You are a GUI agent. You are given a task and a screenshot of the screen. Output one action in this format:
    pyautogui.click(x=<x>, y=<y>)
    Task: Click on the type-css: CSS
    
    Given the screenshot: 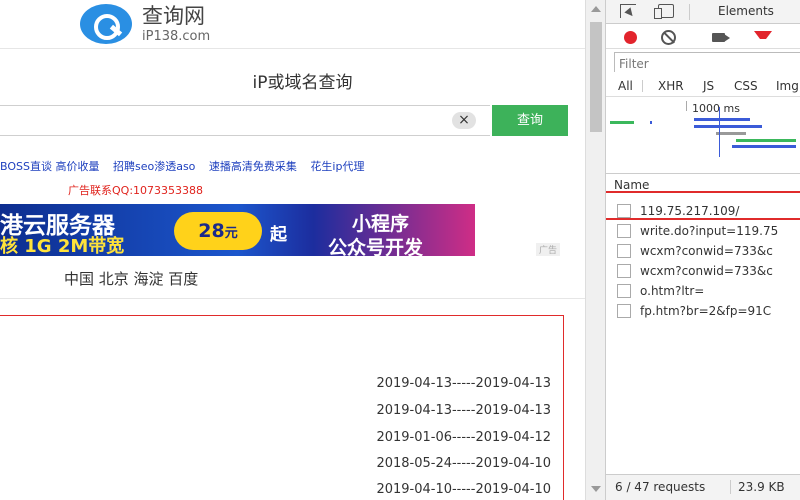 What is the action you would take?
    pyautogui.click(x=746, y=86)
    